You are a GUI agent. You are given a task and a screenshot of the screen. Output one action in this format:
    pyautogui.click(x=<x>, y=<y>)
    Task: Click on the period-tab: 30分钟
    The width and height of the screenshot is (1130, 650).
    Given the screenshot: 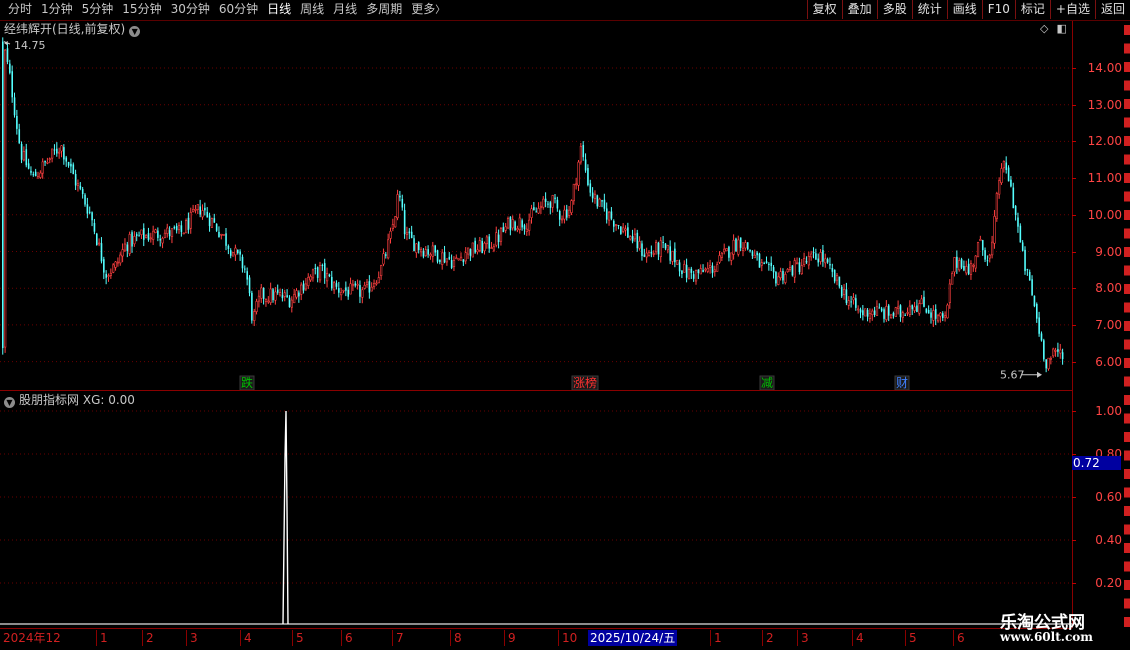 What is the action you would take?
    pyautogui.click(x=191, y=10)
    